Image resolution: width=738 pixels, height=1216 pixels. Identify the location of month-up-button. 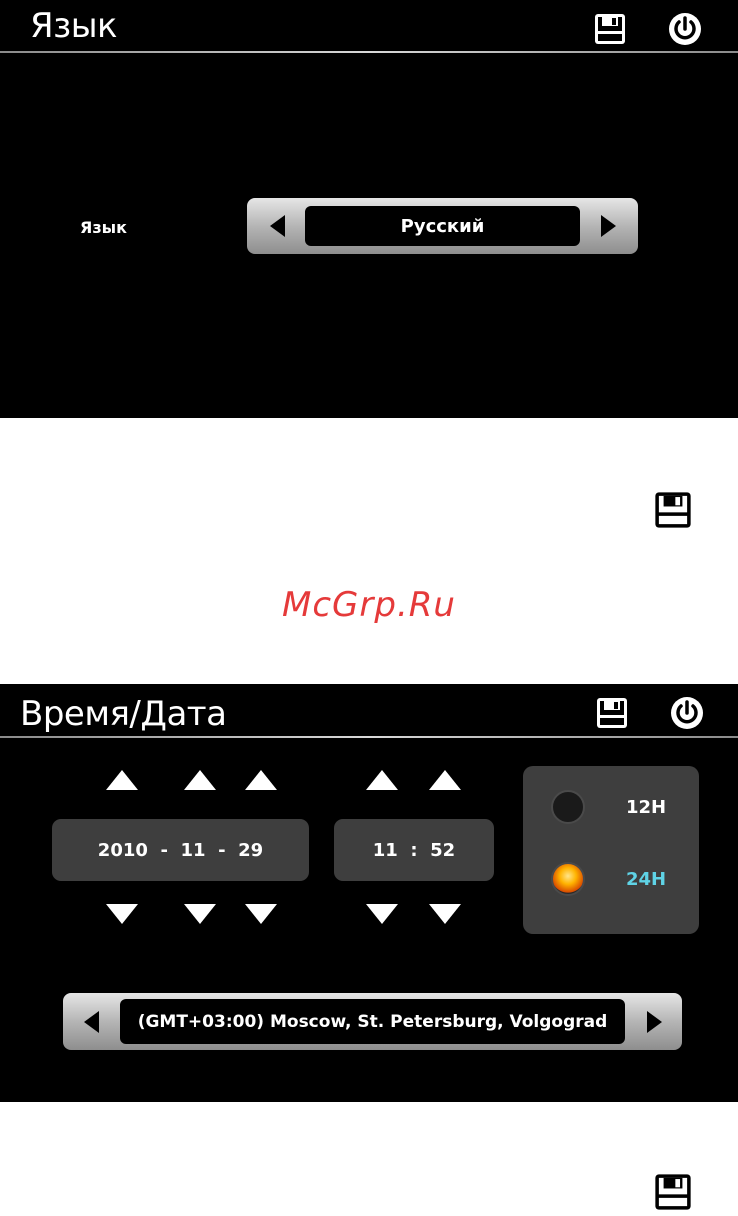
(200, 780).